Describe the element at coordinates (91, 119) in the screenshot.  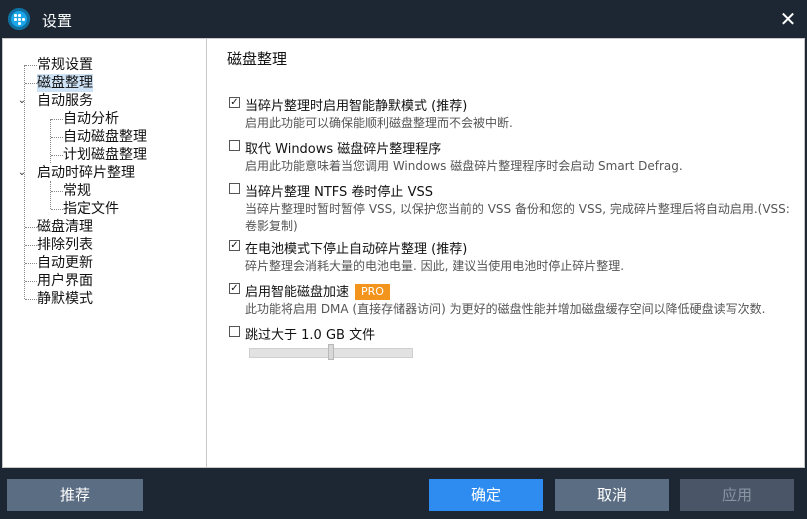
I see `nav-auto-analyze: 自动分析` at that location.